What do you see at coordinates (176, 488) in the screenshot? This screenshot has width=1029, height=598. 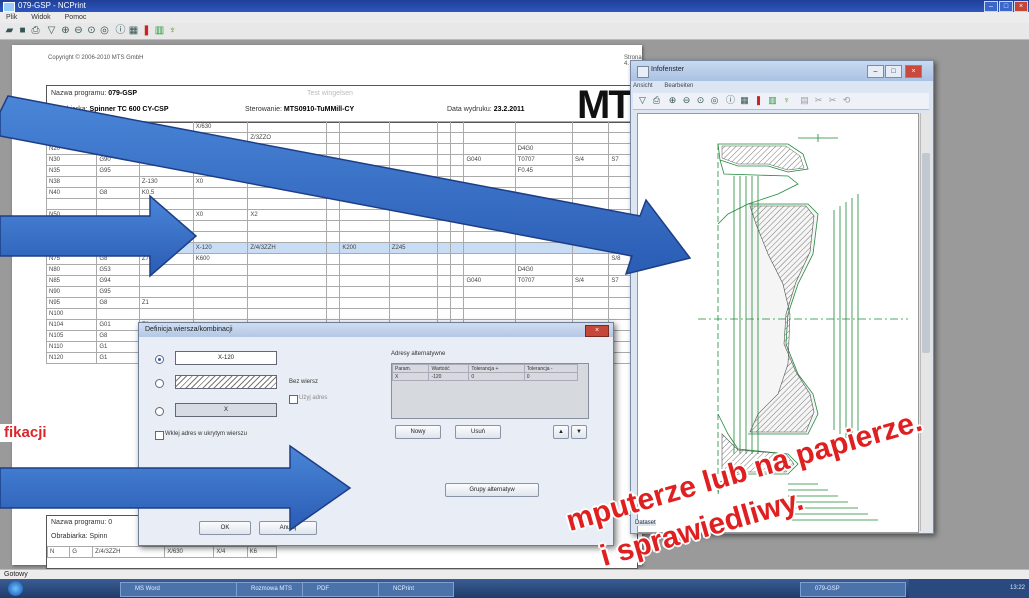 I see `arrow-to-dialog` at bounding box center [176, 488].